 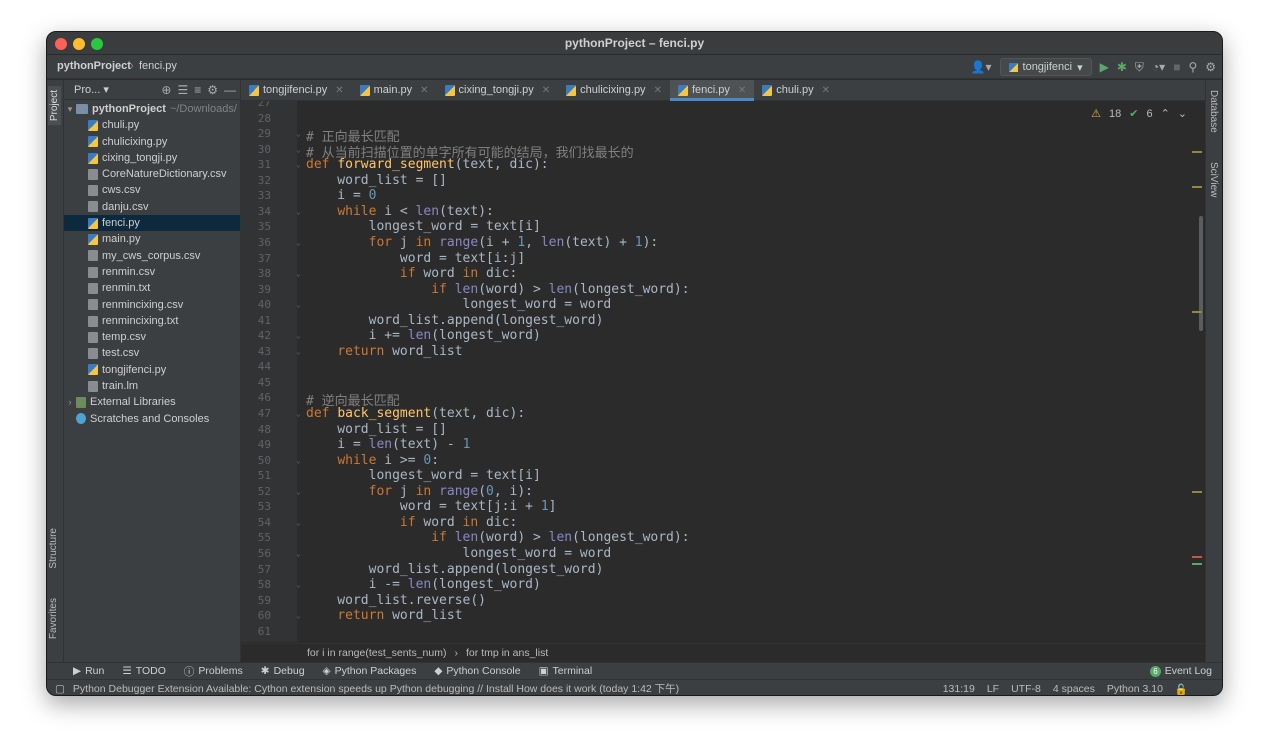 I want to click on inspection-widget: ⚠ 18 ✔ 6 ⌃ ⌄, so click(x=1139, y=114).